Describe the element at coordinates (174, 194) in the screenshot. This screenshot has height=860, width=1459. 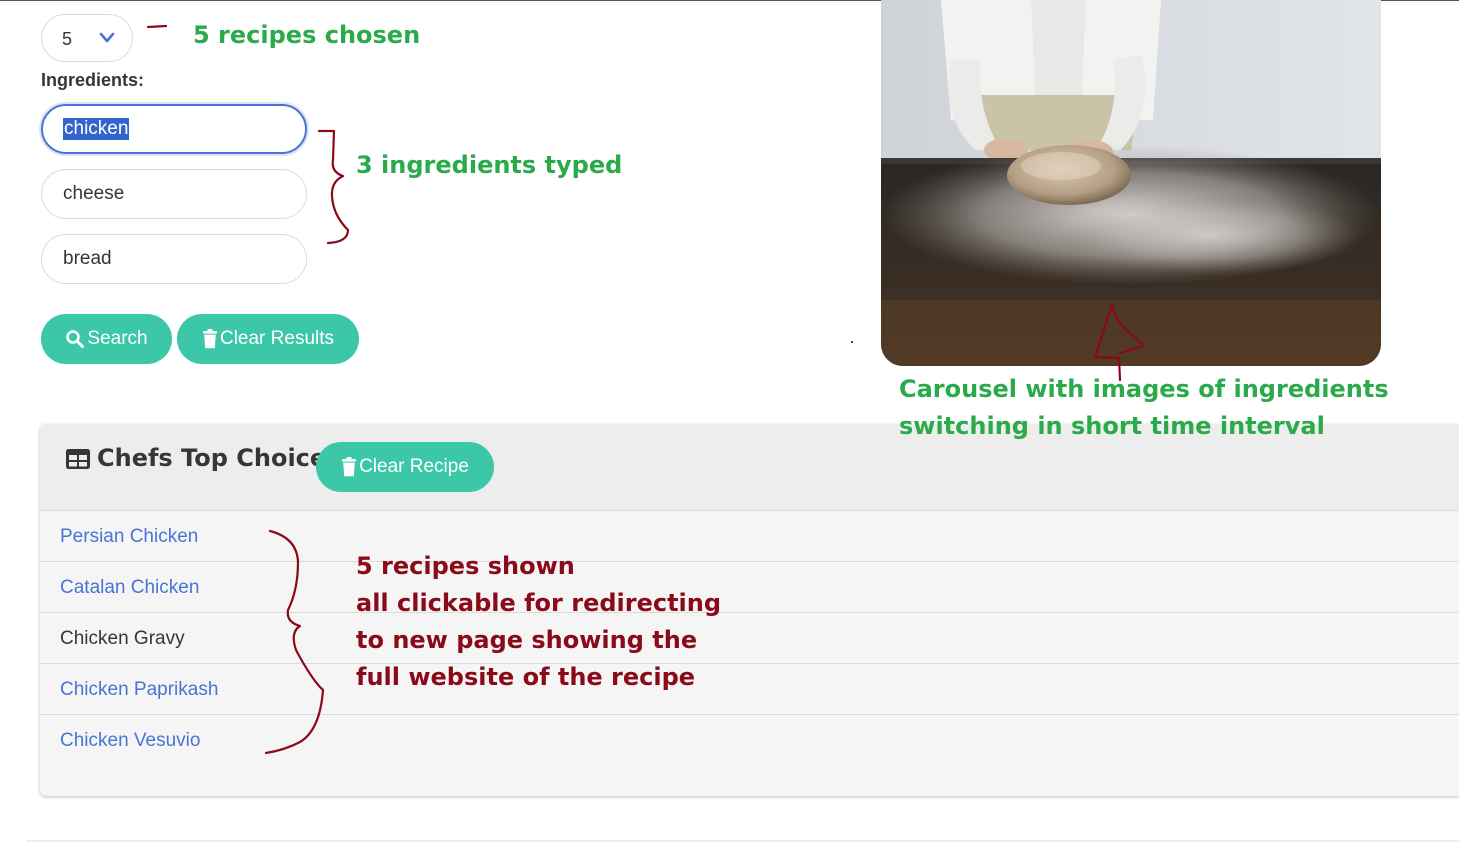
I see `ingredient-input-2: cheese` at that location.